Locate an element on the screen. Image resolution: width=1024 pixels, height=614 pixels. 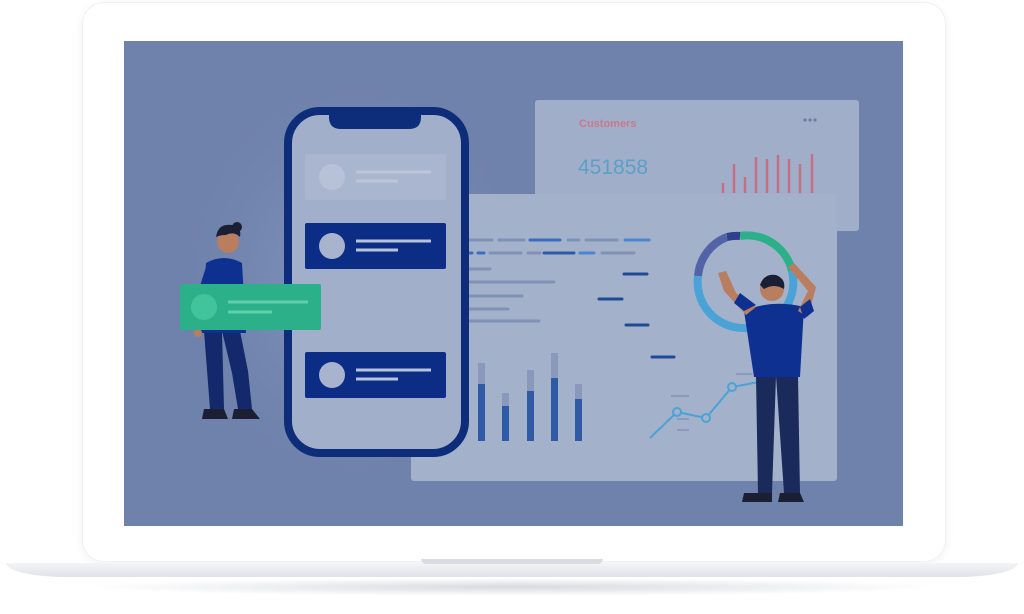
customers-label: Customers is located at coordinates (607, 124).